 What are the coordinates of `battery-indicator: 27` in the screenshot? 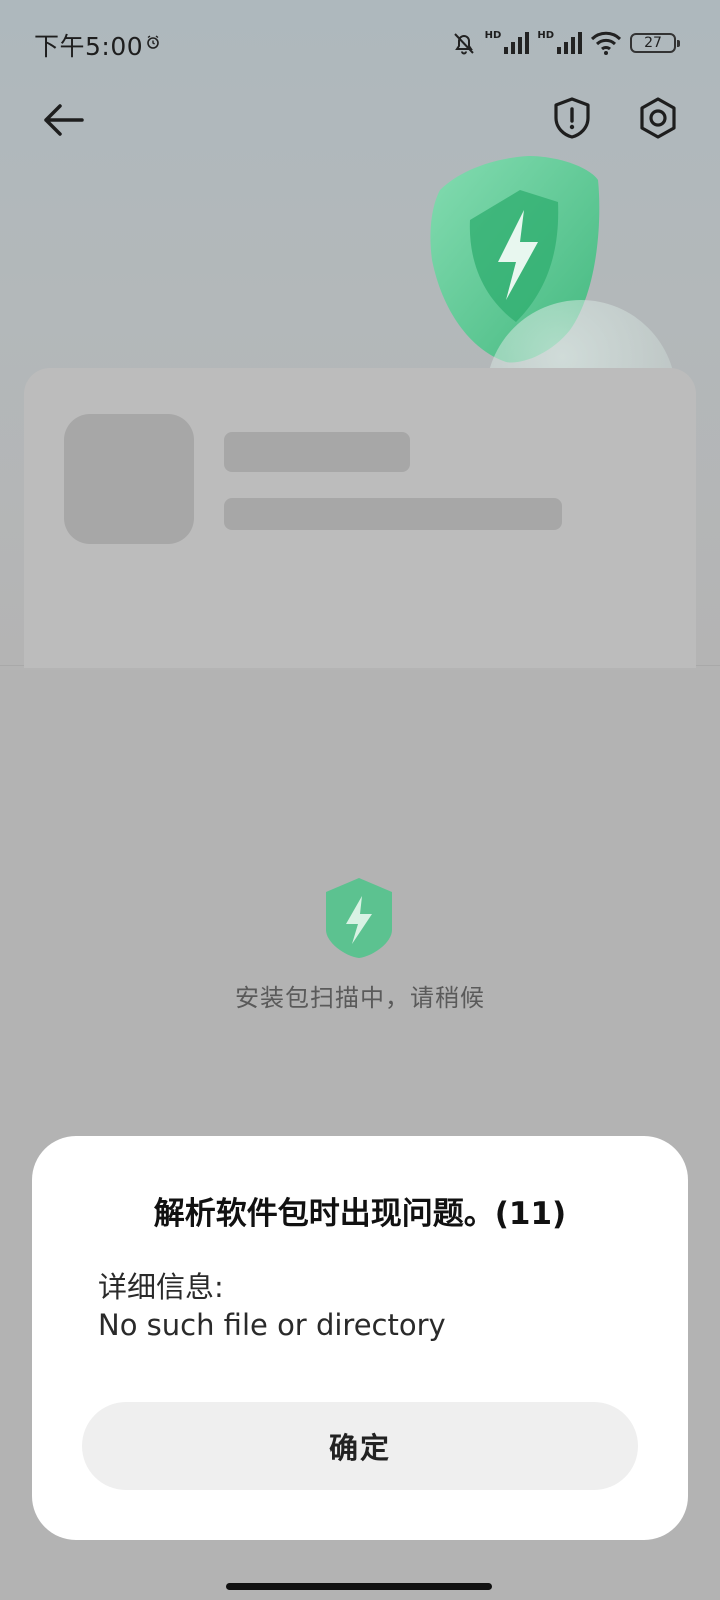 It's located at (655, 43).